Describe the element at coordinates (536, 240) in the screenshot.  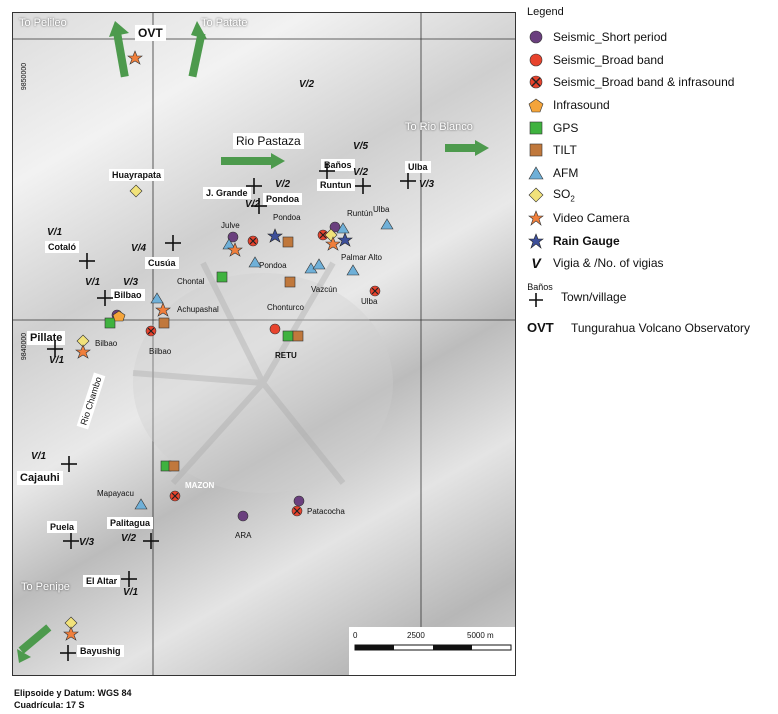
I see `blue-star-icon` at that location.